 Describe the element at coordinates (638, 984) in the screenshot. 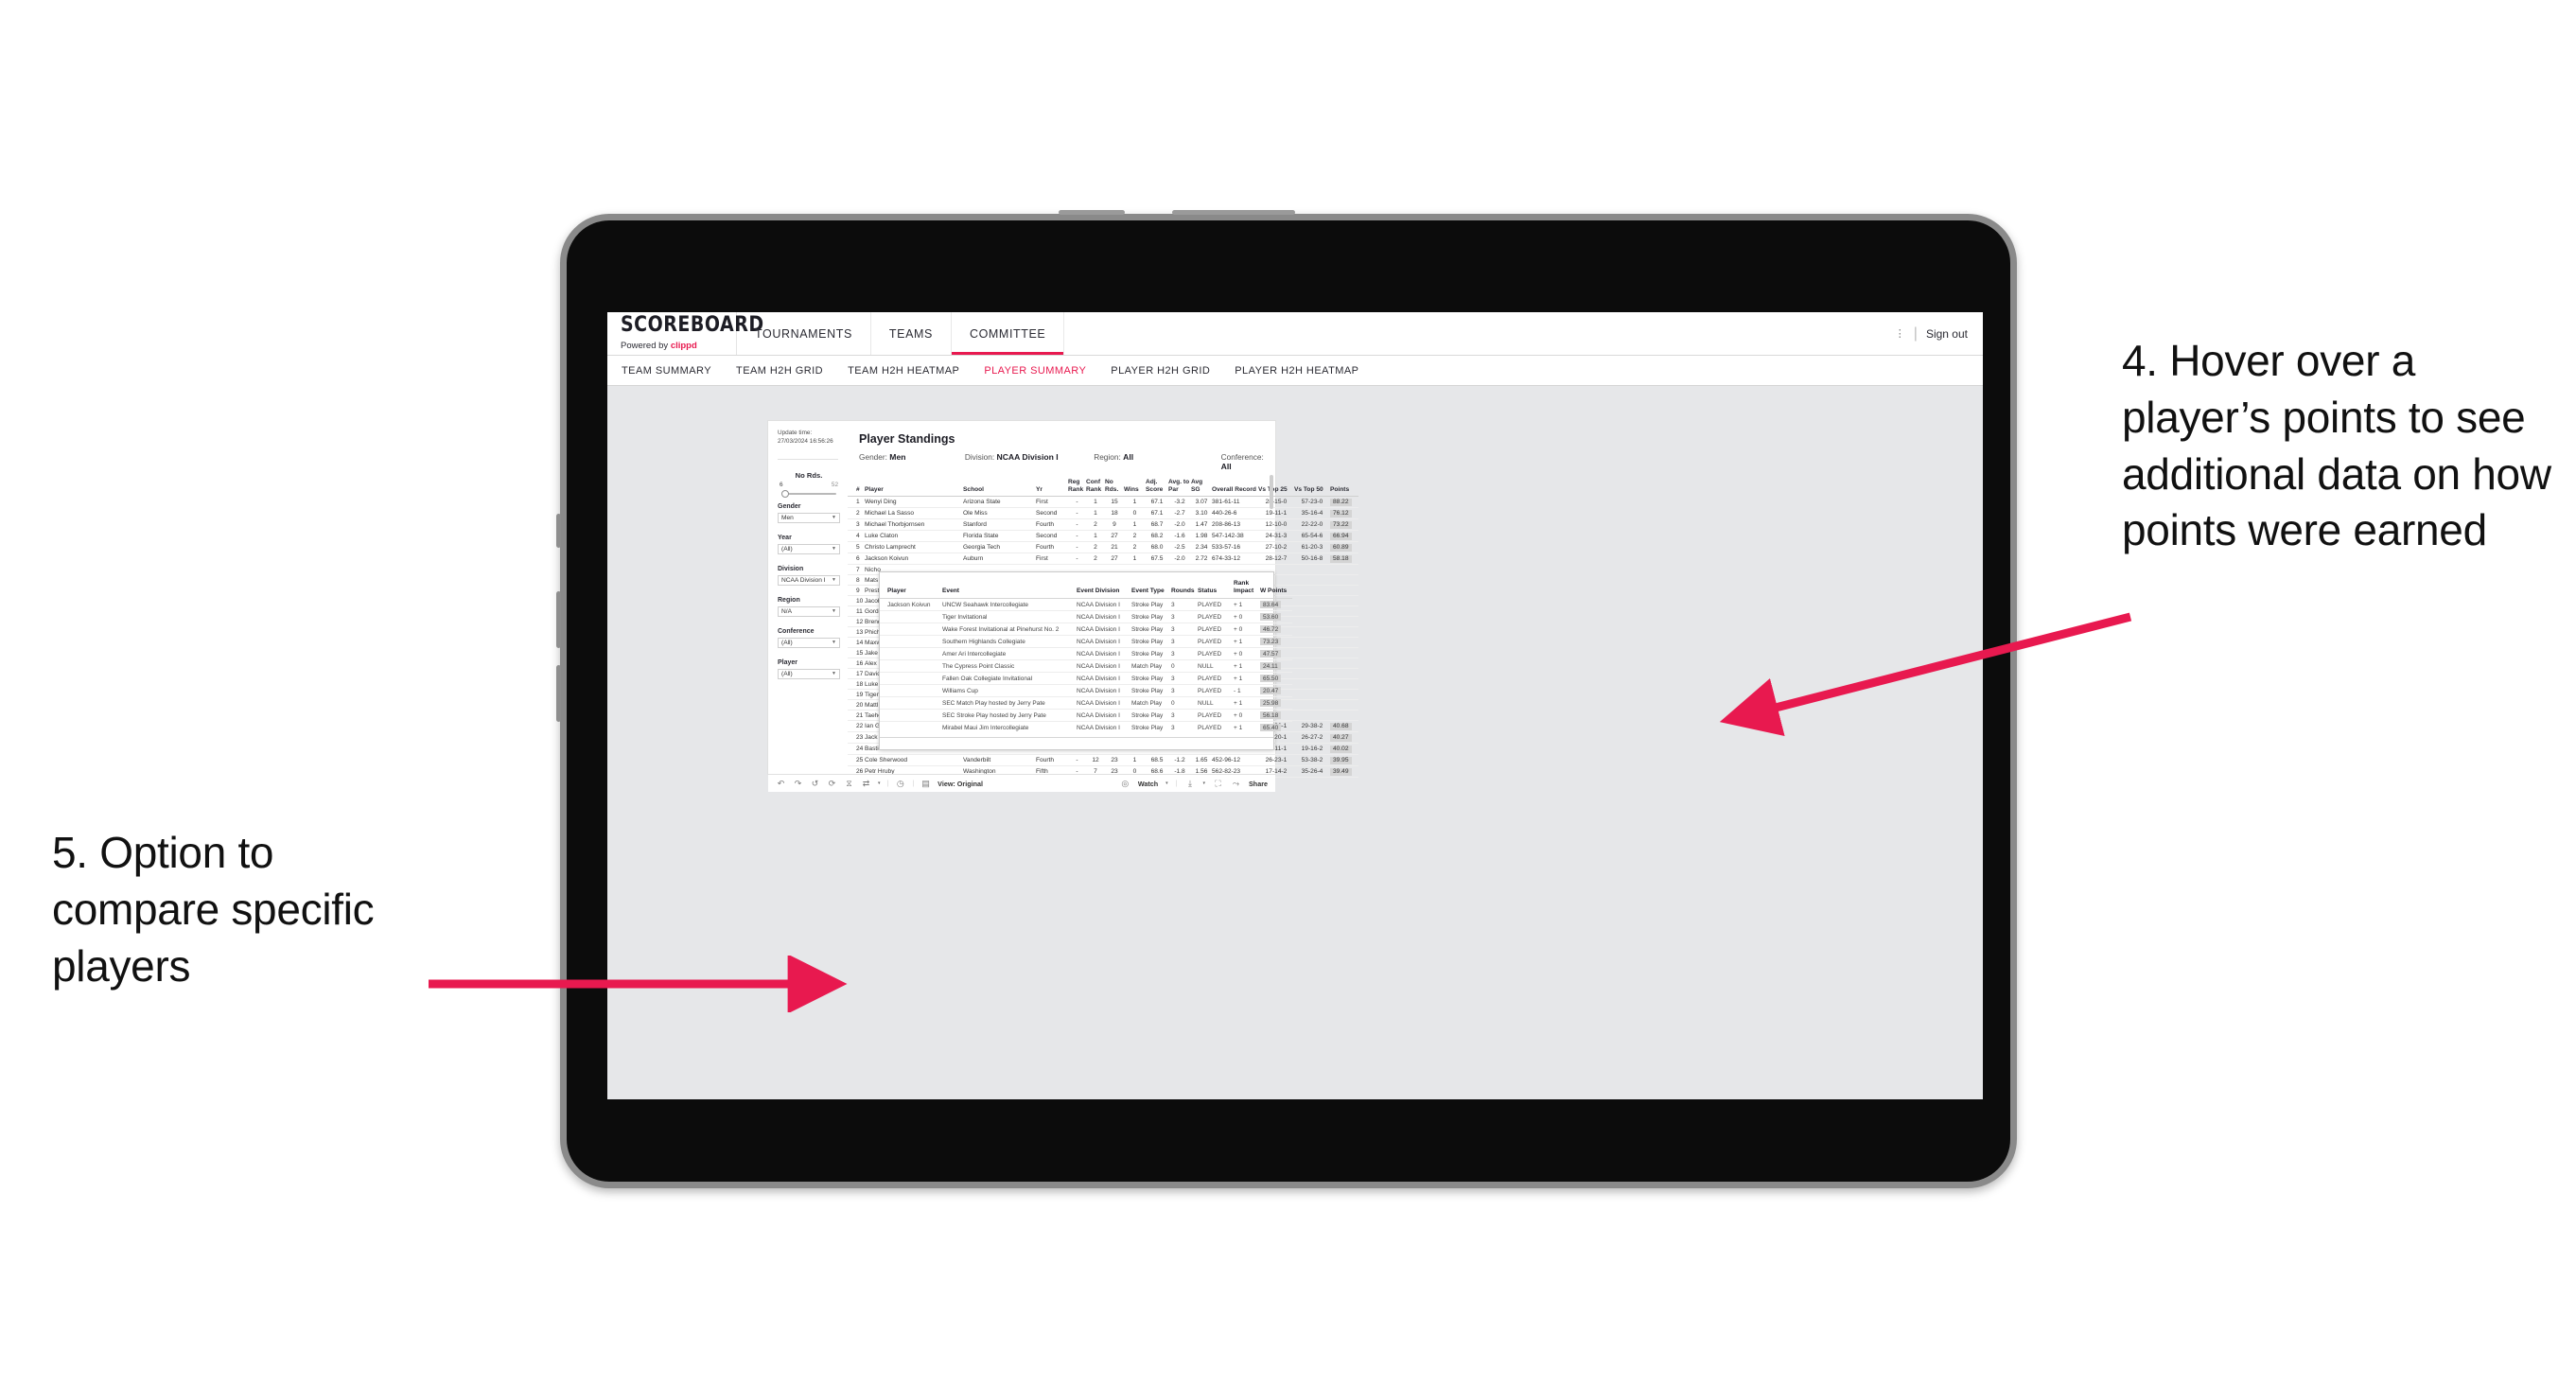

I see `arrow-left-annotation` at that location.